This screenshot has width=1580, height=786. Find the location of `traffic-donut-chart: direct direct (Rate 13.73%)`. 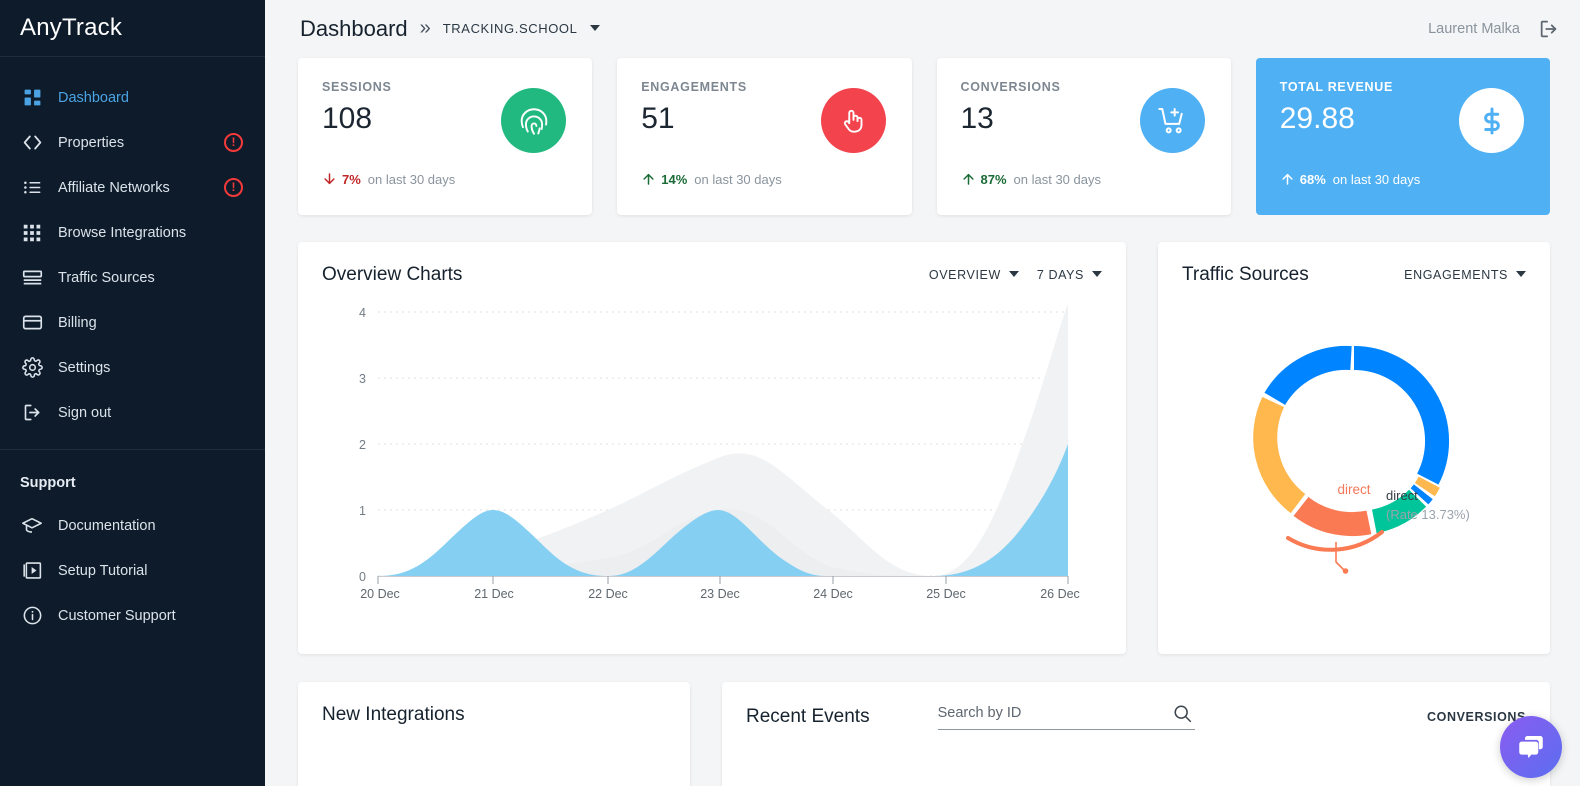

traffic-donut-chart: direct direct (Rate 13.73%) is located at coordinates (1354, 451).